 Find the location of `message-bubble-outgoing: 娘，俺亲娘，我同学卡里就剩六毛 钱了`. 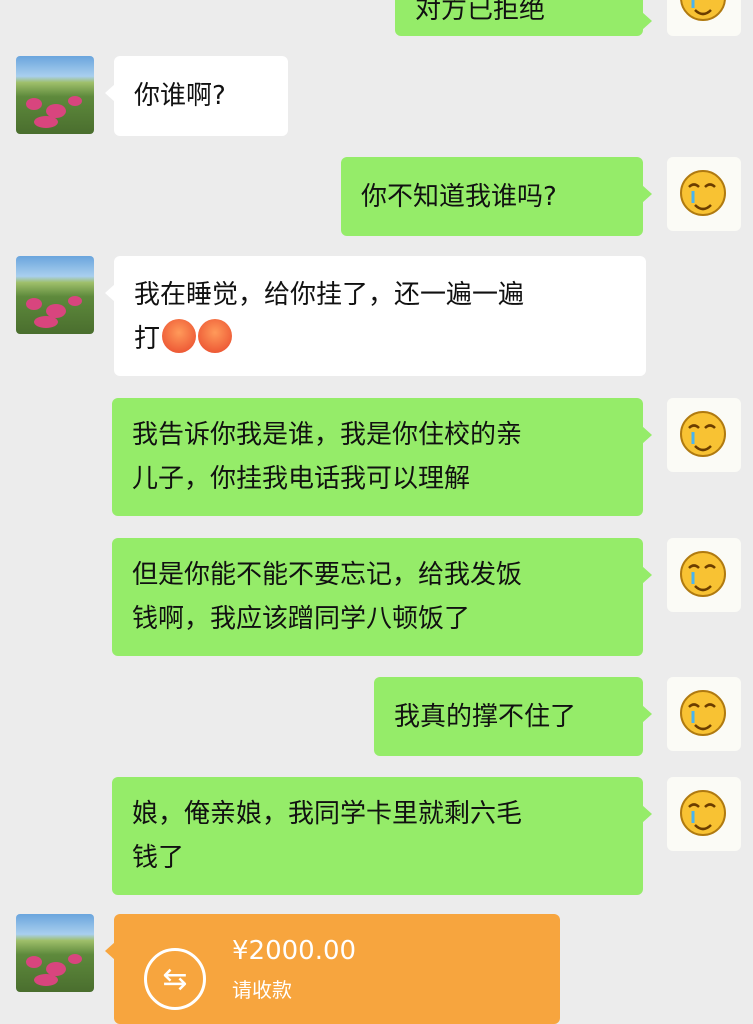

message-bubble-outgoing: 娘，俺亲娘，我同学卡里就剩六毛 钱了 is located at coordinates (382, 836).